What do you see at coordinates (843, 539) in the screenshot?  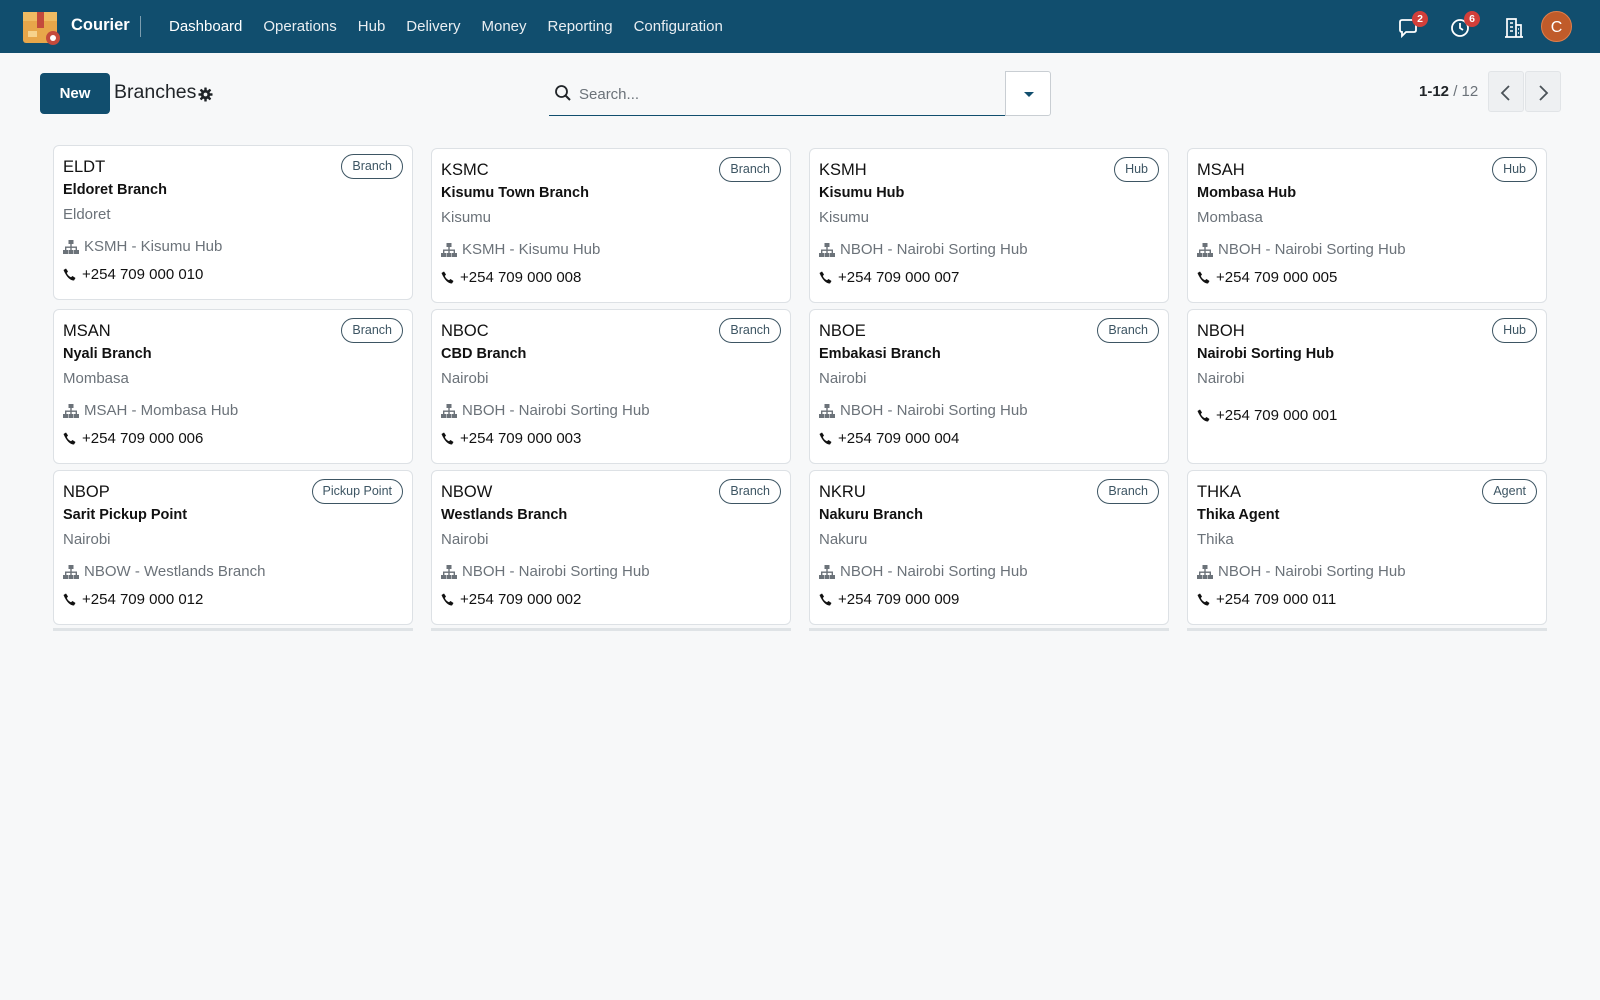 I see `card-city: Nakuru` at bounding box center [843, 539].